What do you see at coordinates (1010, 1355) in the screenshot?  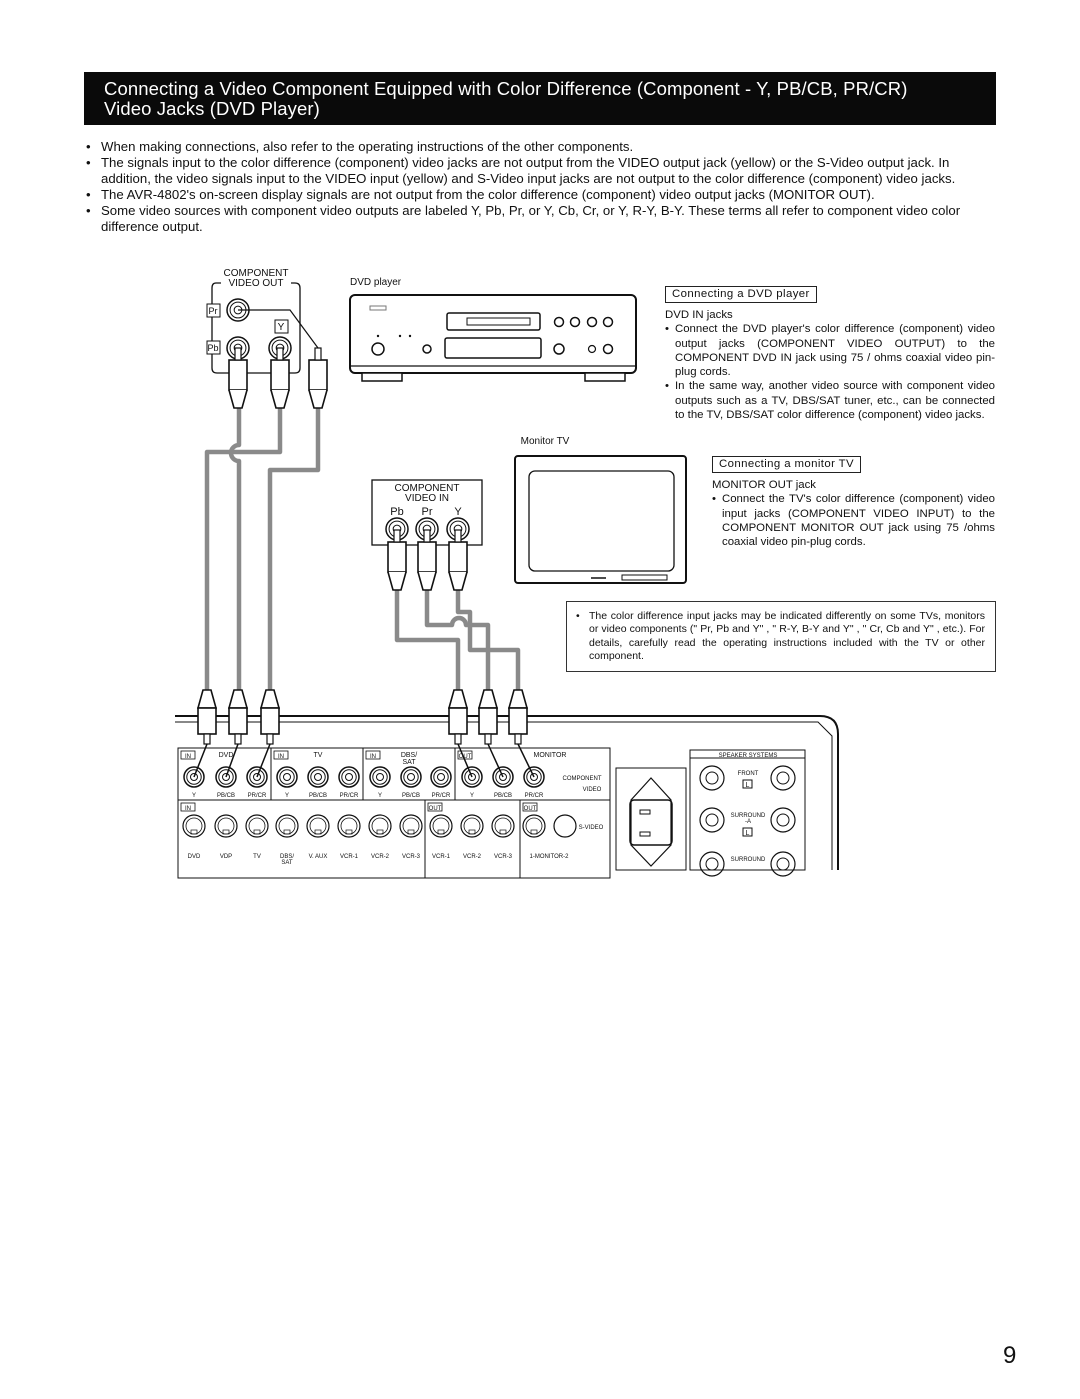 I see `page-number: 9` at bounding box center [1010, 1355].